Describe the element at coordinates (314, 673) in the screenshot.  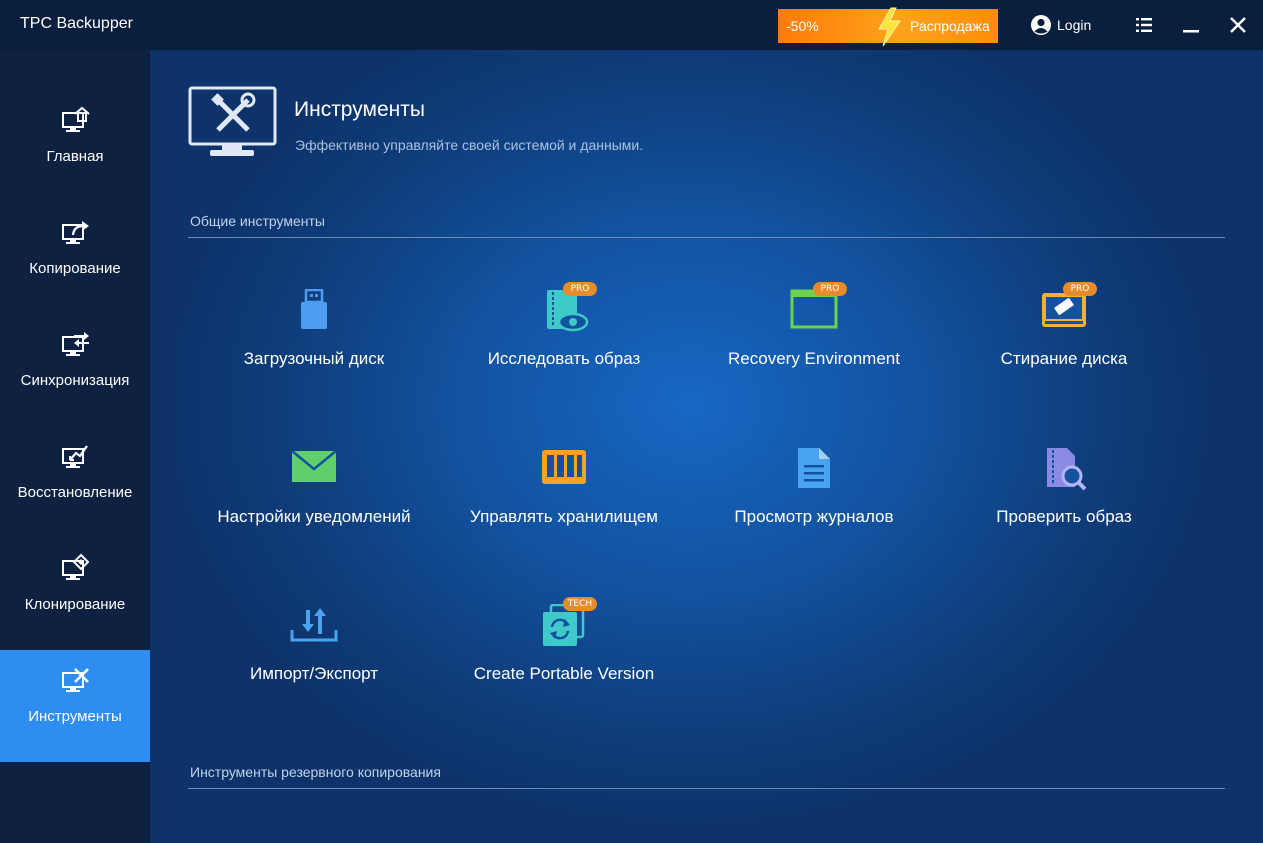
I see `tool-label: Импорт/Экспорт` at that location.